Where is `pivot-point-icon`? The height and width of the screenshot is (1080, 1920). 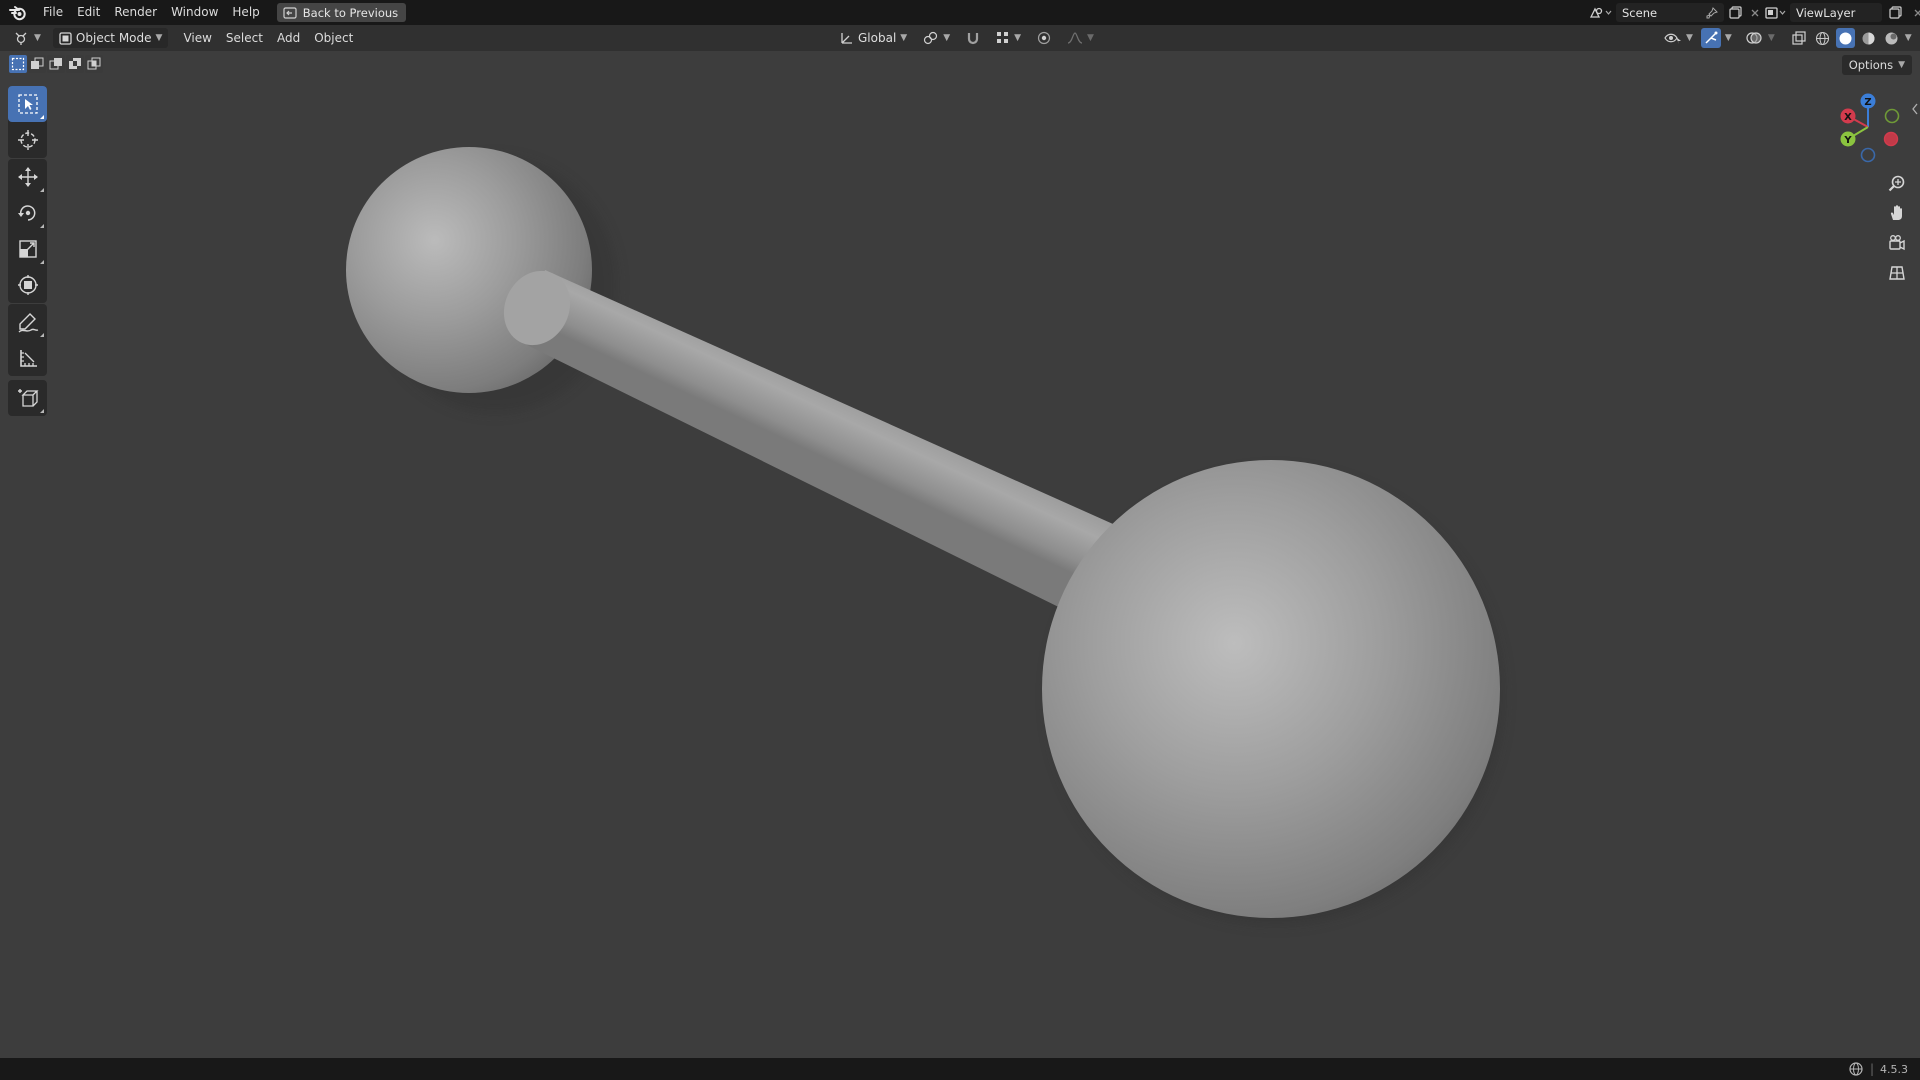
pivot-point-icon is located at coordinates (931, 38).